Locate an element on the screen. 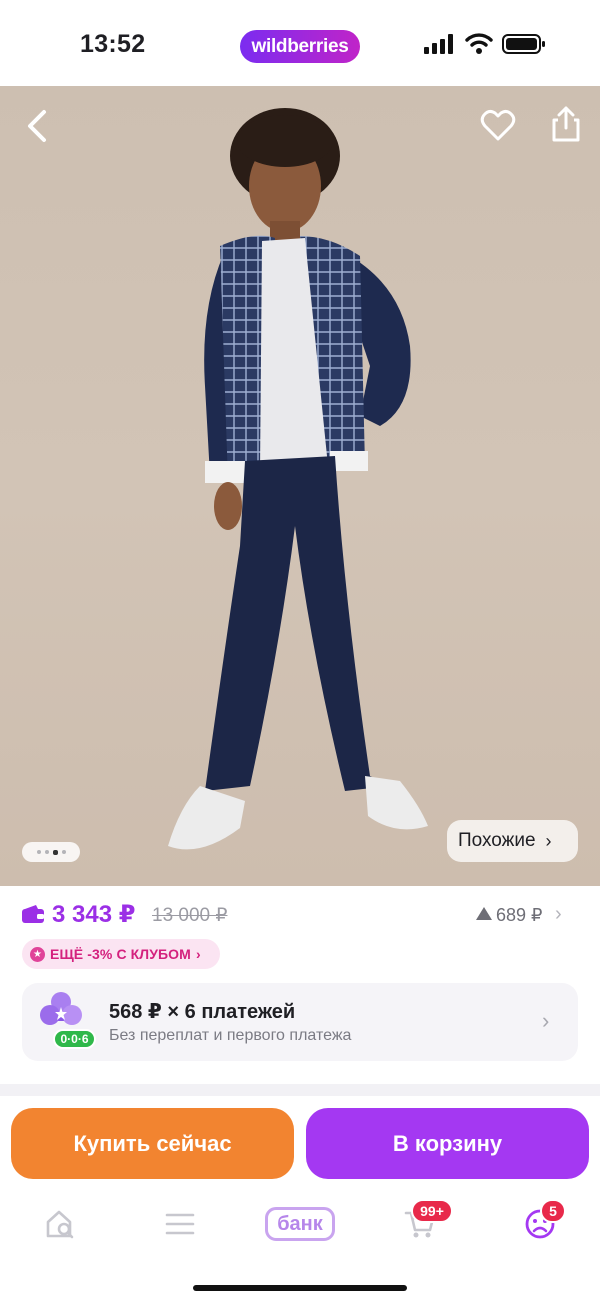 The height and width of the screenshot is (1303, 600). menu-icon is located at coordinates (180, 1224).